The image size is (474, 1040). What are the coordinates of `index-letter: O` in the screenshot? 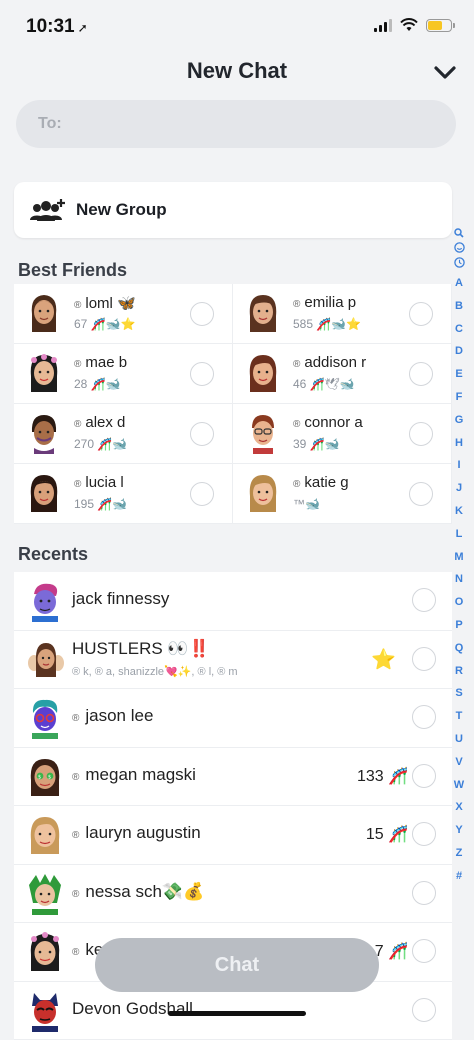 It's located at (459, 602).